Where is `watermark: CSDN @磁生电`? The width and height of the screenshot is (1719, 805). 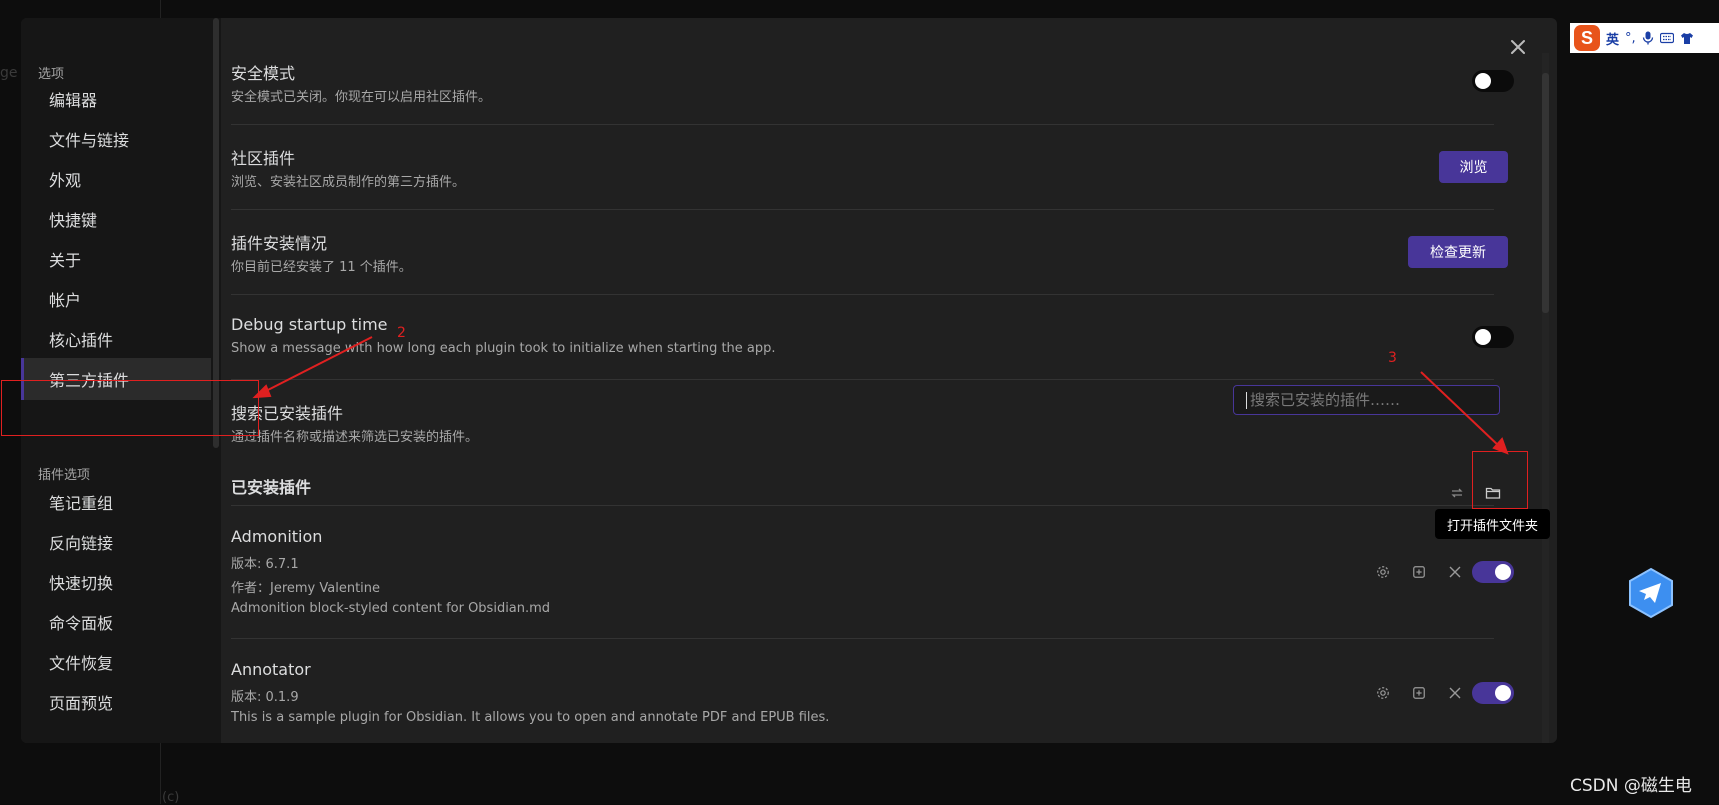
watermark: CSDN @磁生电 is located at coordinates (1631, 786).